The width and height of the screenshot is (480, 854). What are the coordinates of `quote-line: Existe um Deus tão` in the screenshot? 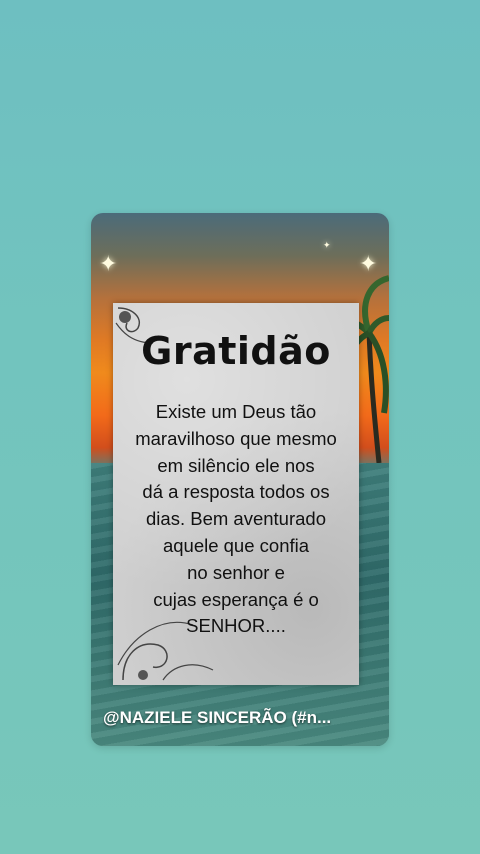 It's located at (236, 411).